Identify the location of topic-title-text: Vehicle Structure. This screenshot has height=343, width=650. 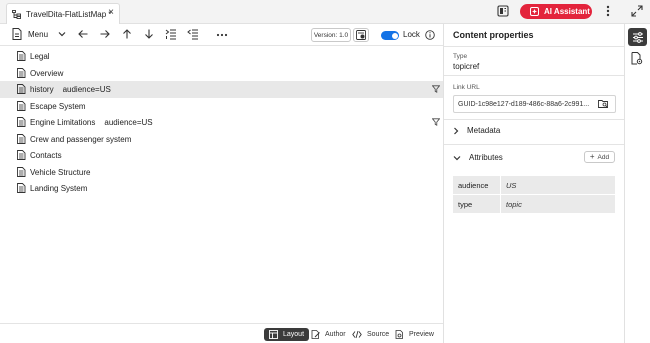
(60, 172).